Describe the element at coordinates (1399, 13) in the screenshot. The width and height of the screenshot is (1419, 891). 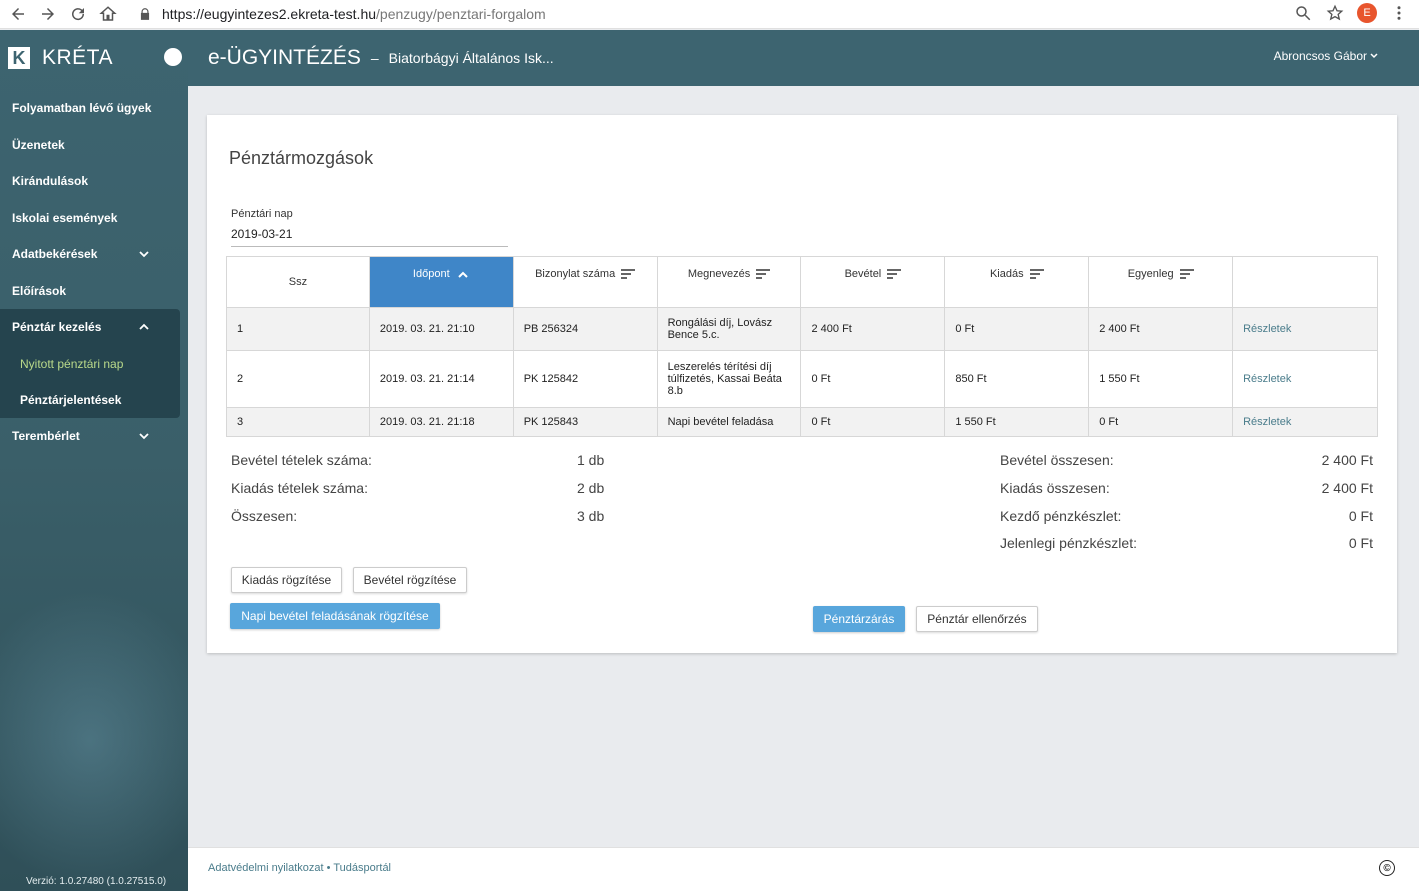
I see `menu-dots-icon` at that location.